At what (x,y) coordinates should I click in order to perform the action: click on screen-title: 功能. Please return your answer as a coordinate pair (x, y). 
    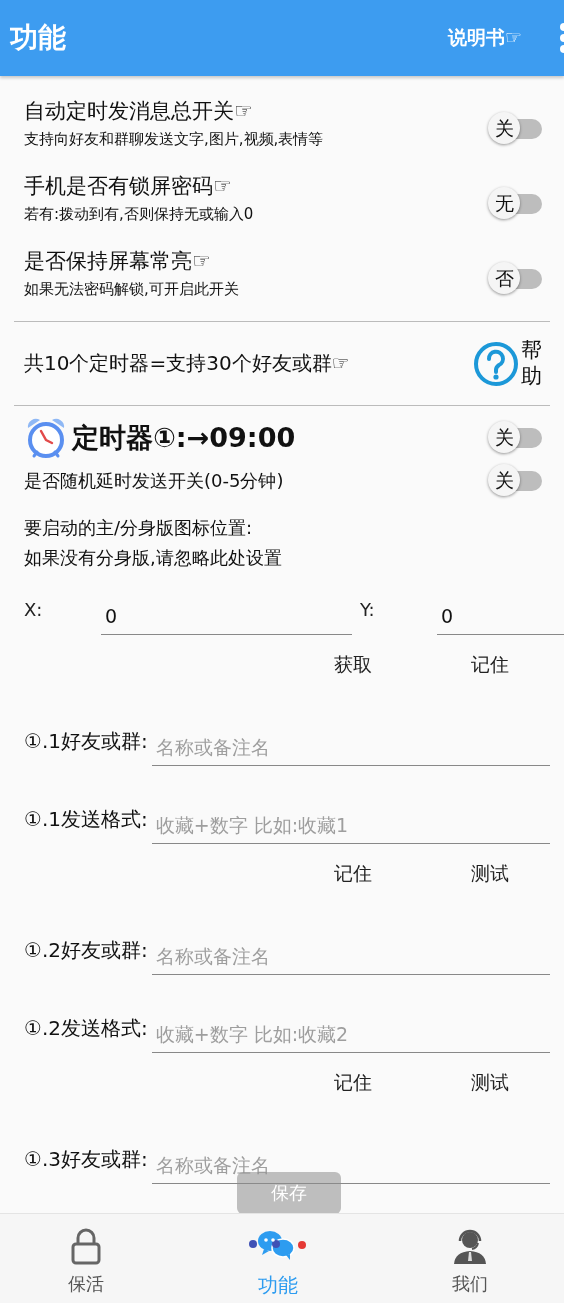
    Looking at the image, I should click on (38, 38).